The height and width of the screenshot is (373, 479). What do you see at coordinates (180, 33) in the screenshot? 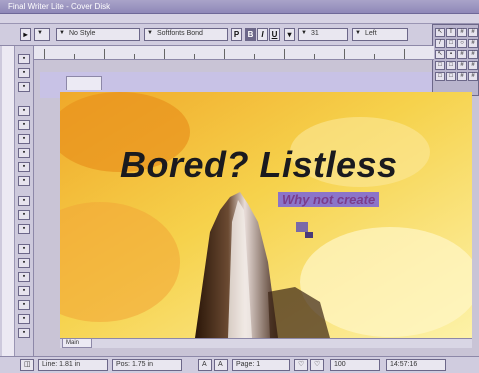
I see `font-select-value: Softfonts Bond` at bounding box center [180, 33].